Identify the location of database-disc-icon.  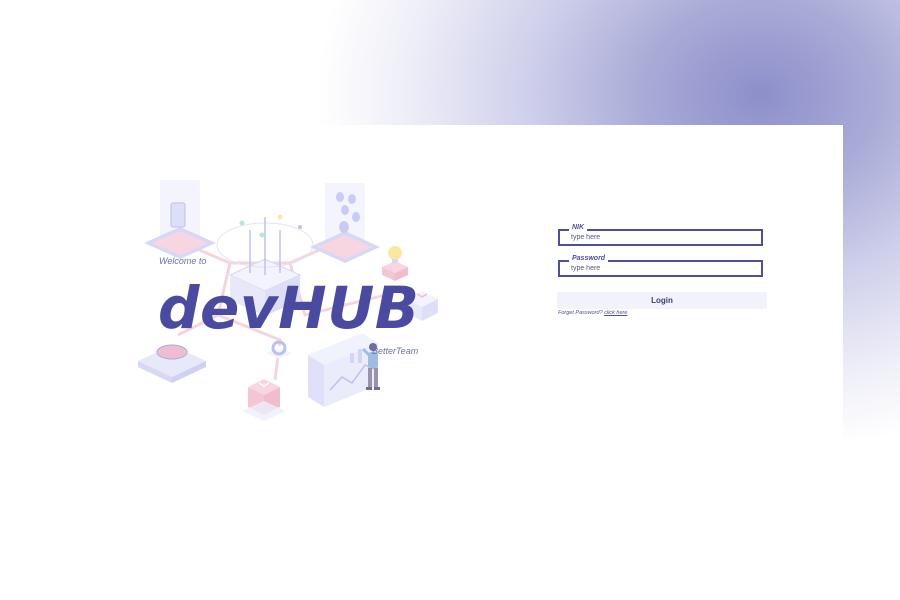
(172, 363).